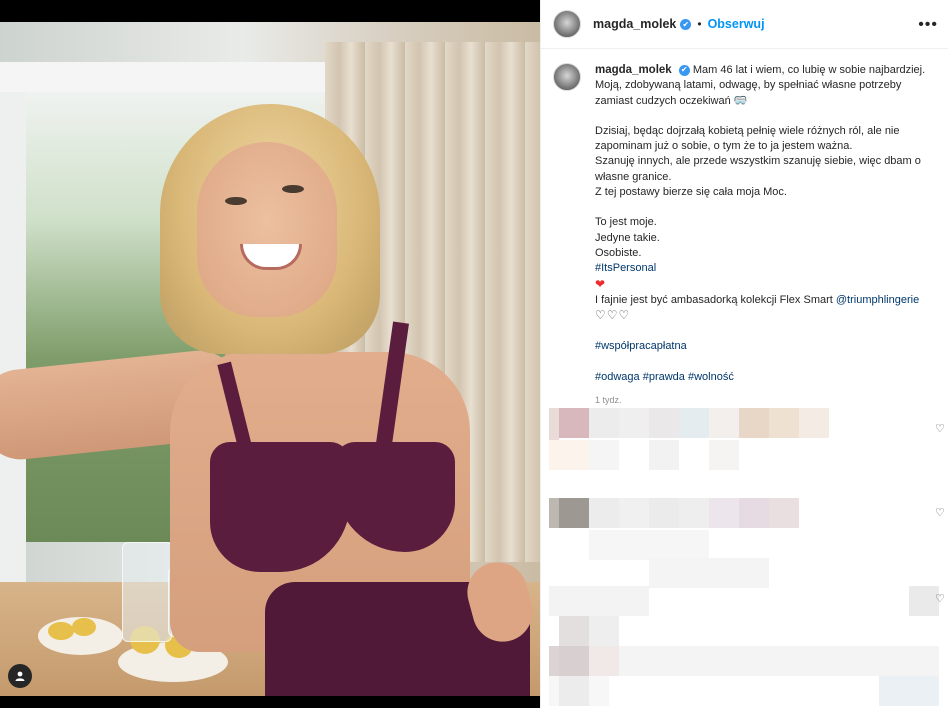 This screenshot has height=708, width=948. What do you see at coordinates (711, 377) in the screenshot?
I see `hashtag-link: #wolność` at bounding box center [711, 377].